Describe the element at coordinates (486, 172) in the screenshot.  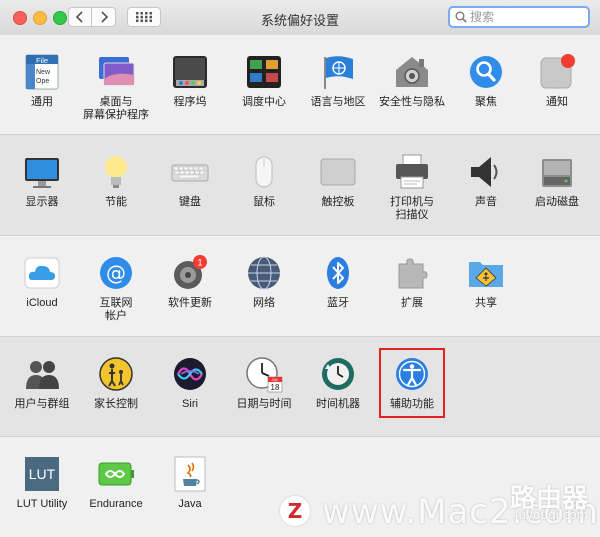
I see `sound-icon` at that location.